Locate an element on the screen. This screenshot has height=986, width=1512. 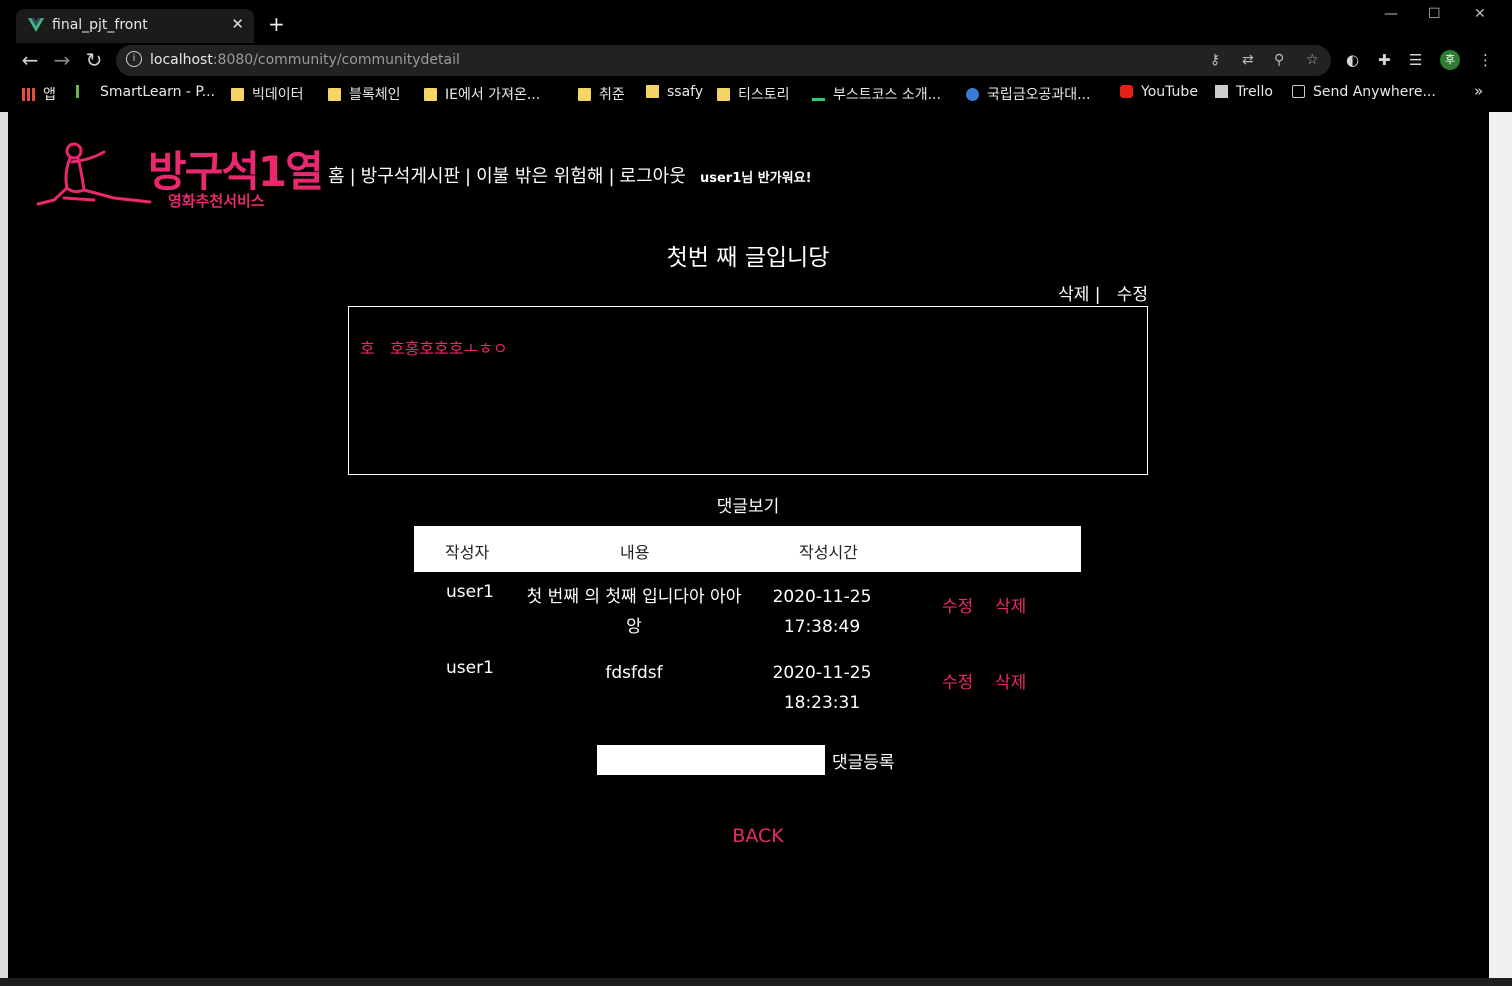
bookmark-label: 티스토리 is located at coordinates (764, 95).